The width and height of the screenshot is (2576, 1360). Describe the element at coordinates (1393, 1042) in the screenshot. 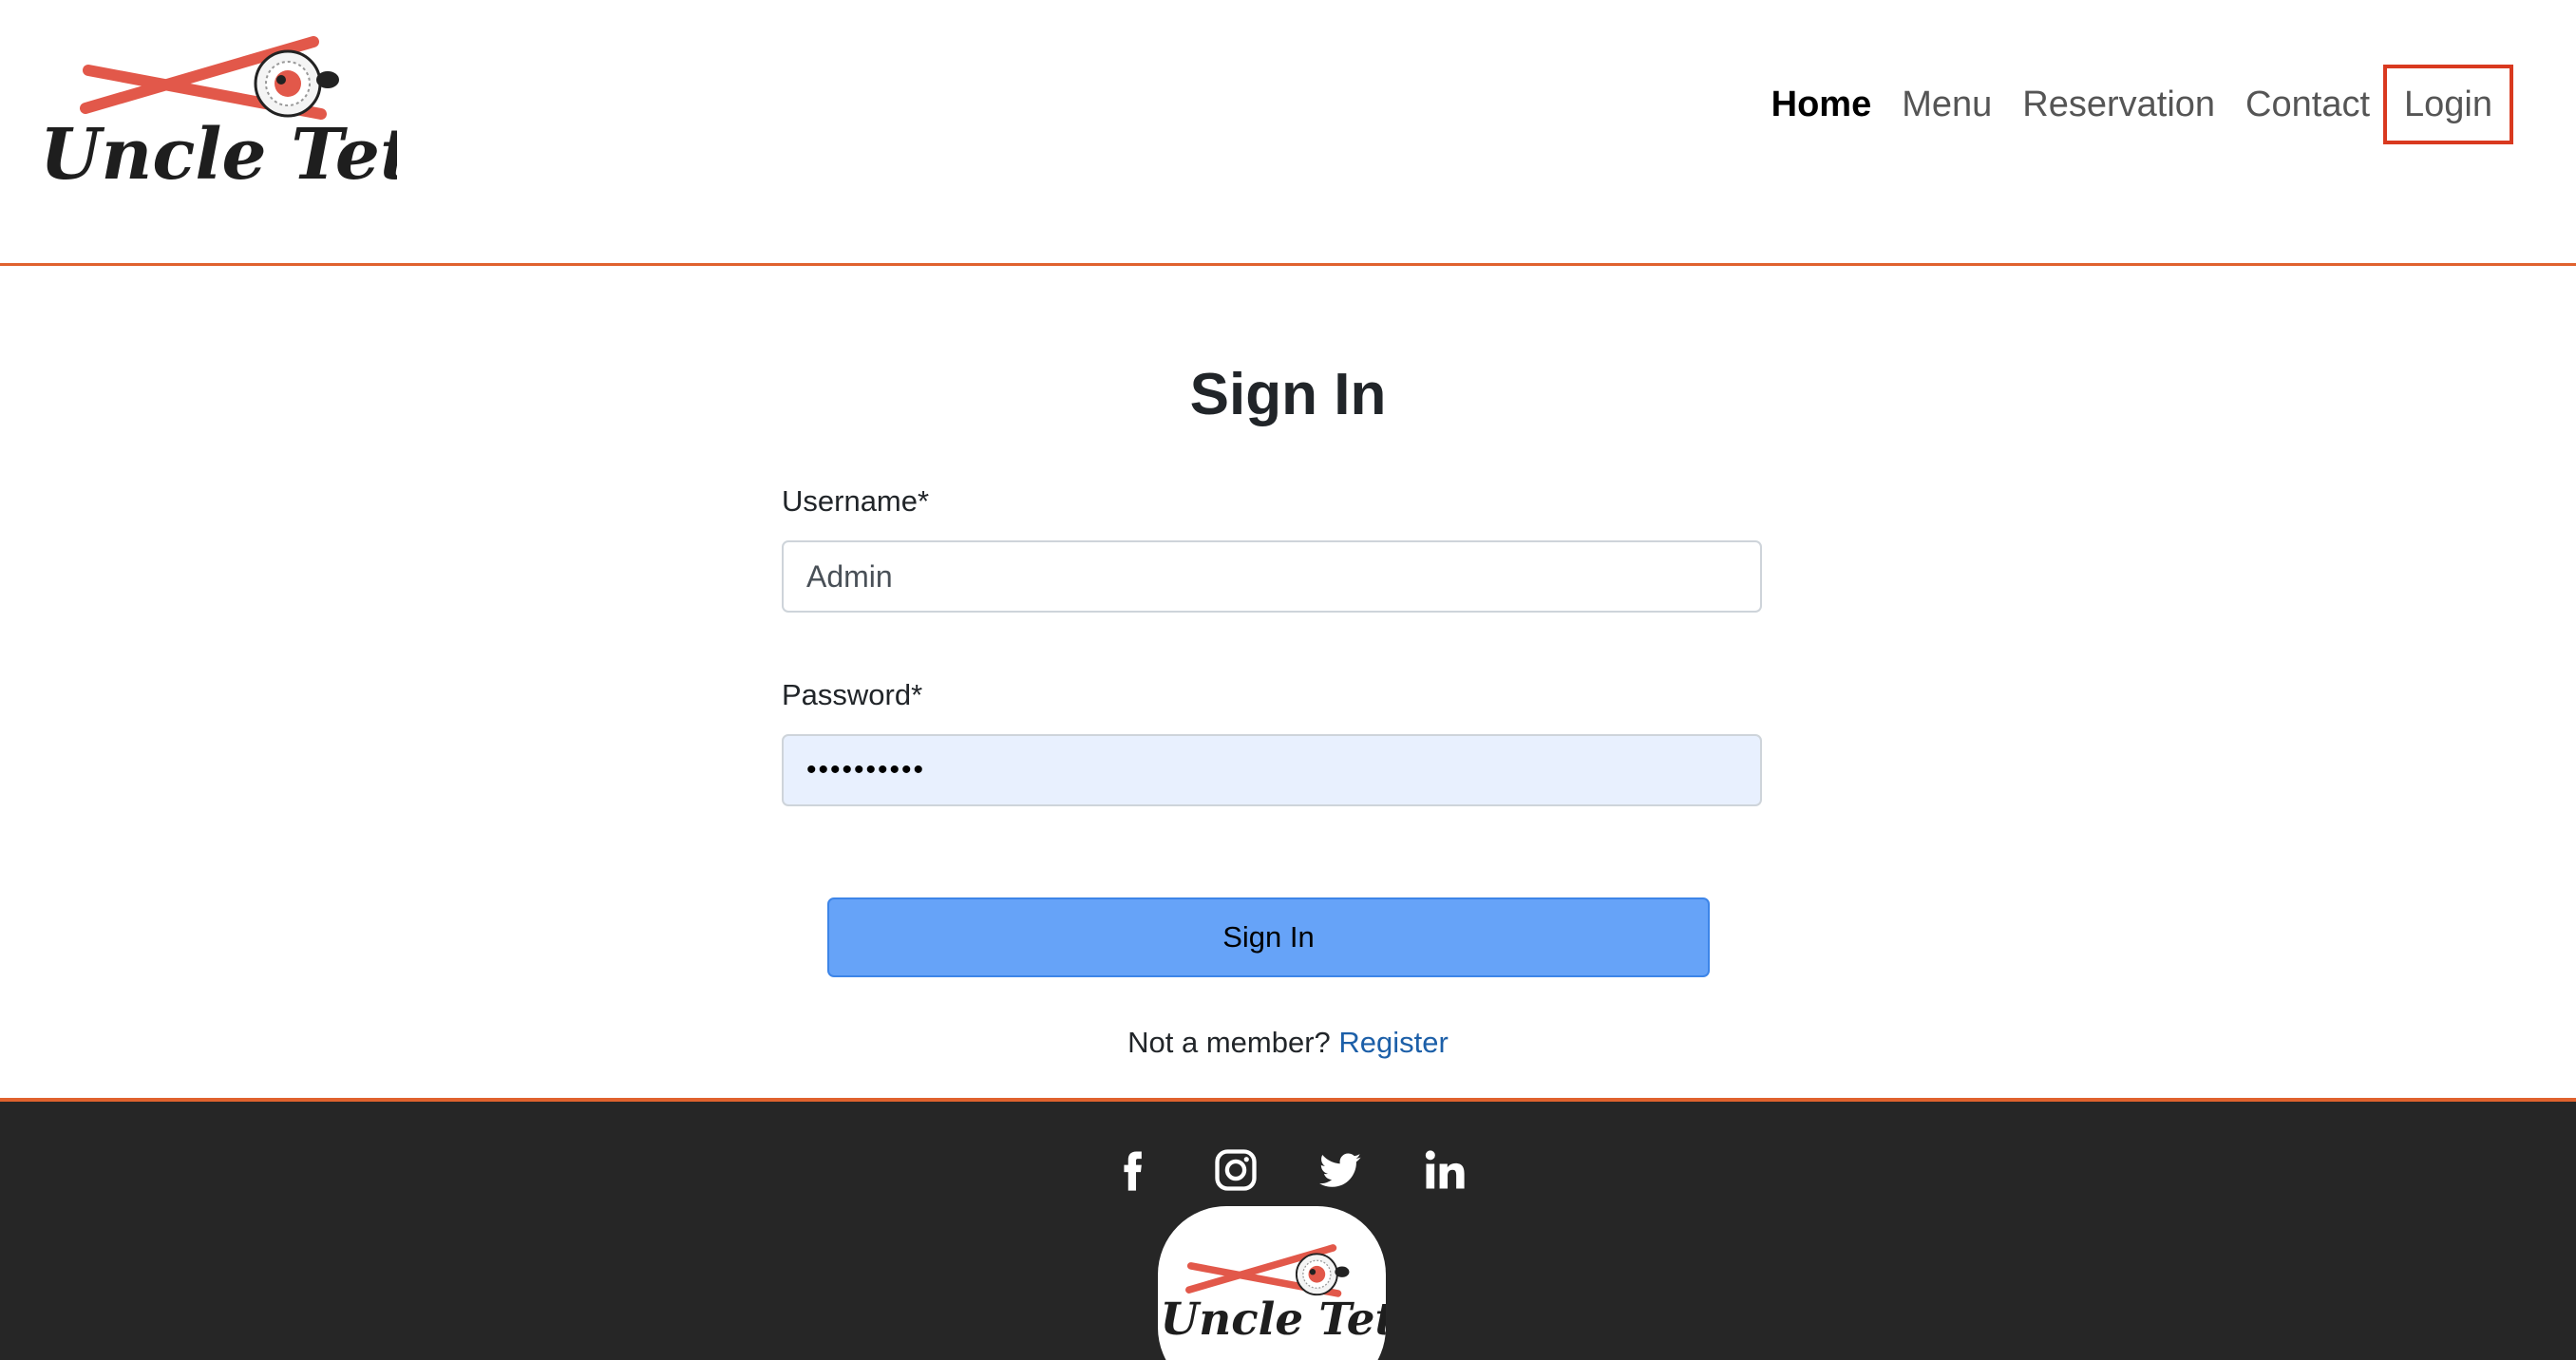

I see `register-link: Register` at that location.